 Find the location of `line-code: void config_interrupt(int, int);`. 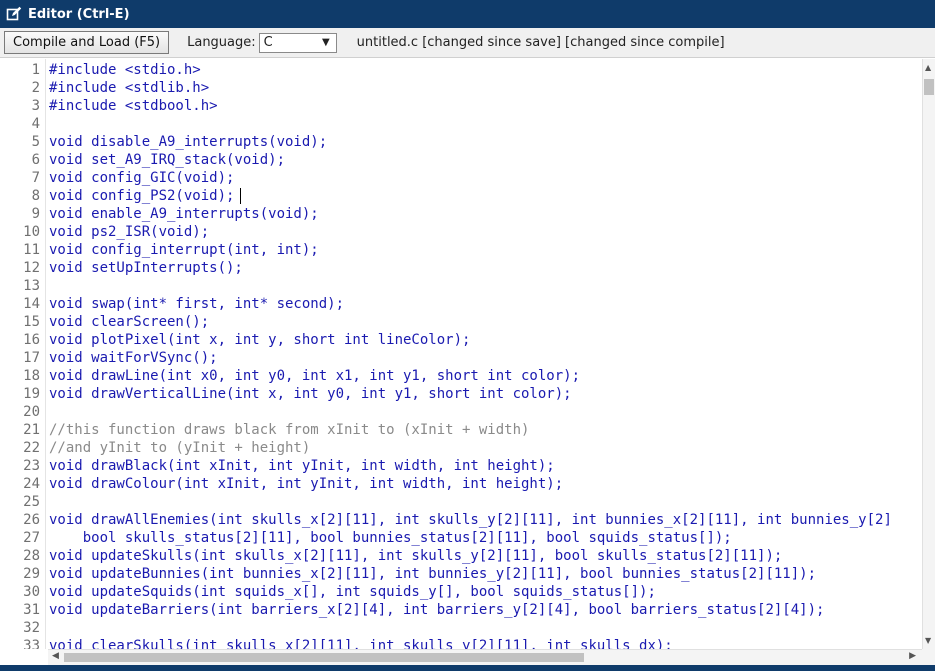

line-code: void config_interrupt(int, int); is located at coordinates (184, 250).